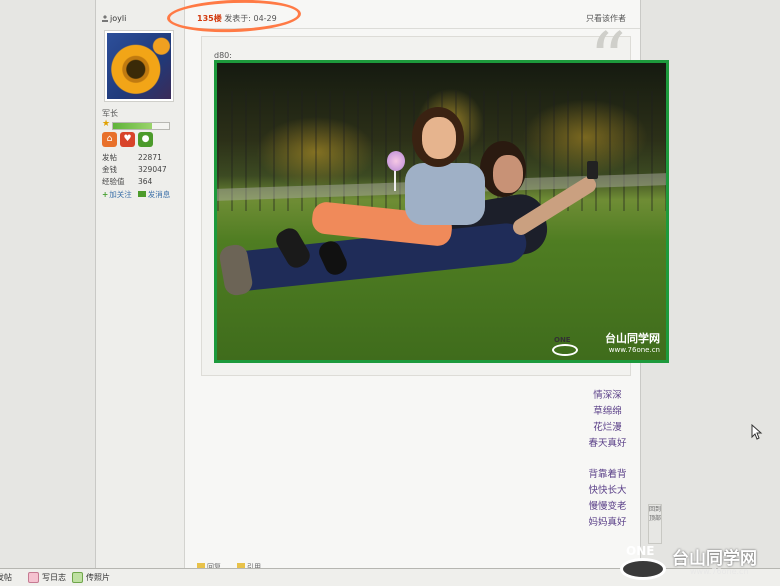 The image size is (780, 586). I want to click on stat-row: 经验值 364, so click(134, 182).